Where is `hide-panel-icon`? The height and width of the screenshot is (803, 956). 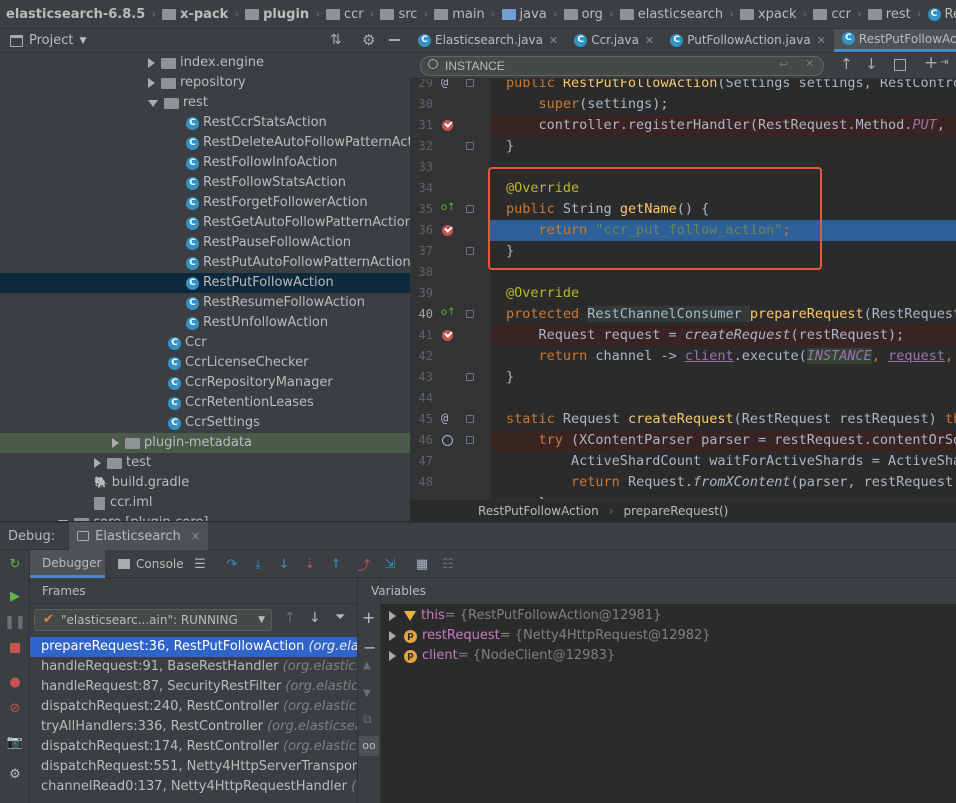
hide-panel-icon is located at coordinates (394, 40).